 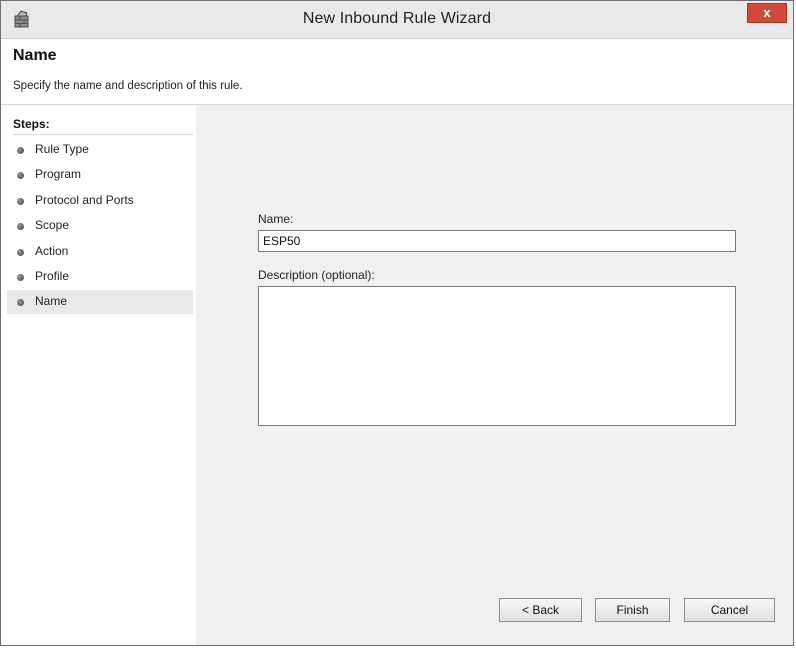 What do you see at coordinates (51, 301) in the screenshot?
I see `step-label: Name` at bounding box center [51, 301].